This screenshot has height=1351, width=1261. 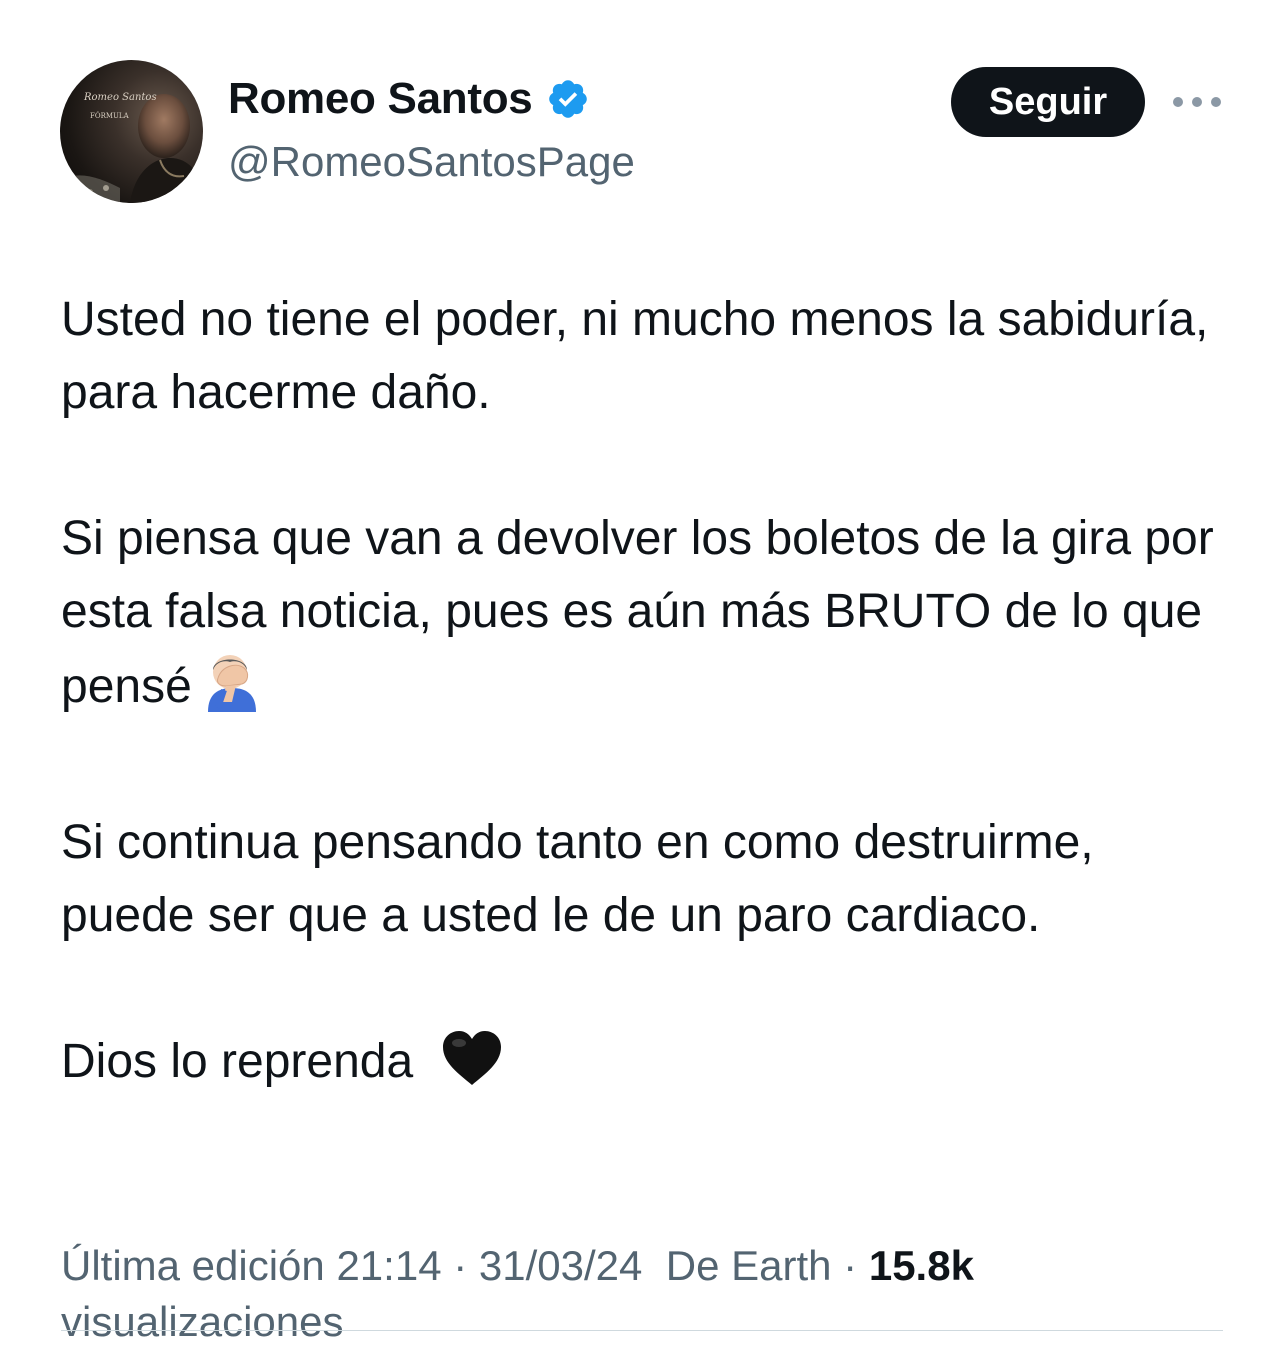 I want to click on avatar: Romeo Santos FÓRMULA, so click(x=131, y=131).